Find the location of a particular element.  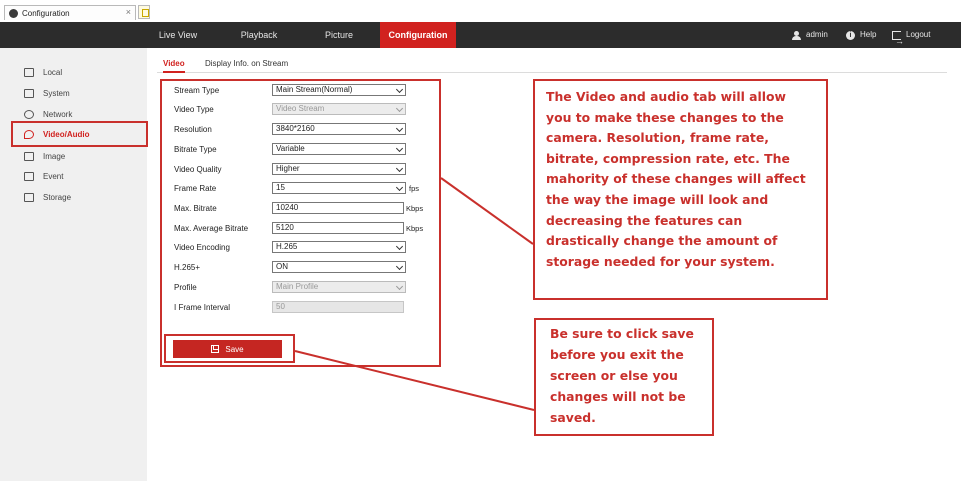

callout-line: drastically change the amount of is located at coordinates (662, 241).